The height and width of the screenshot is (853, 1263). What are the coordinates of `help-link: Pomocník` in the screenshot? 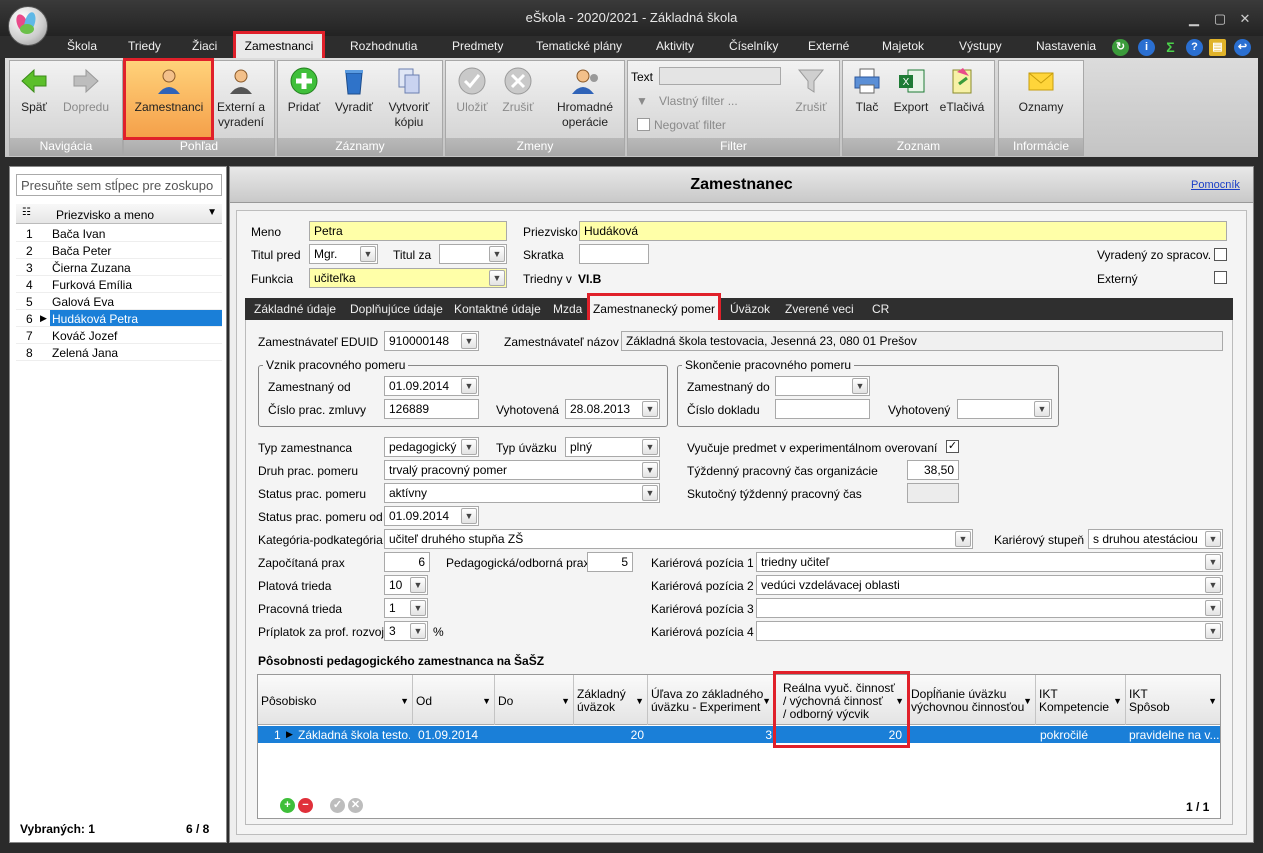 It's located at (1215, 185).